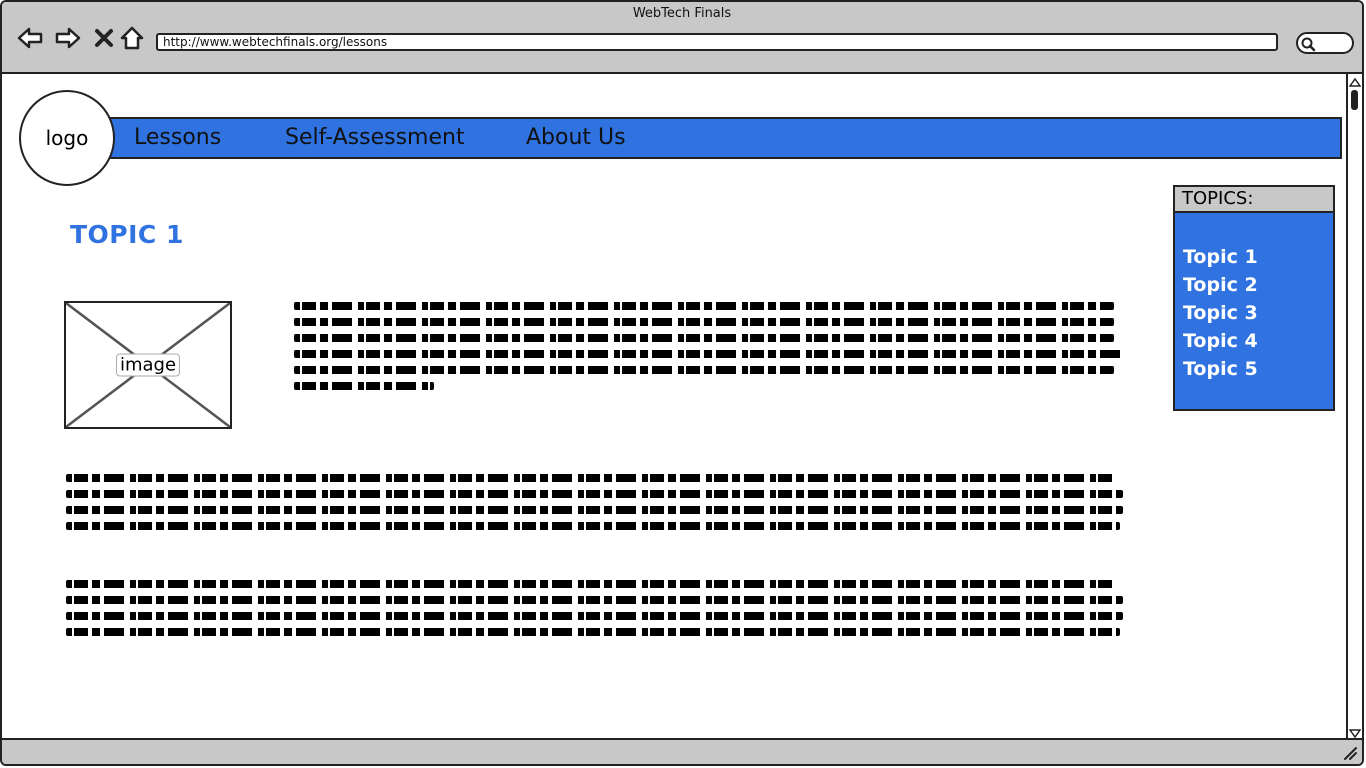  What do you see at coordinates (1220, 257) in the screenshot?
I see `topic-link-1: Topic 1` at bounding box center [1220, 257].